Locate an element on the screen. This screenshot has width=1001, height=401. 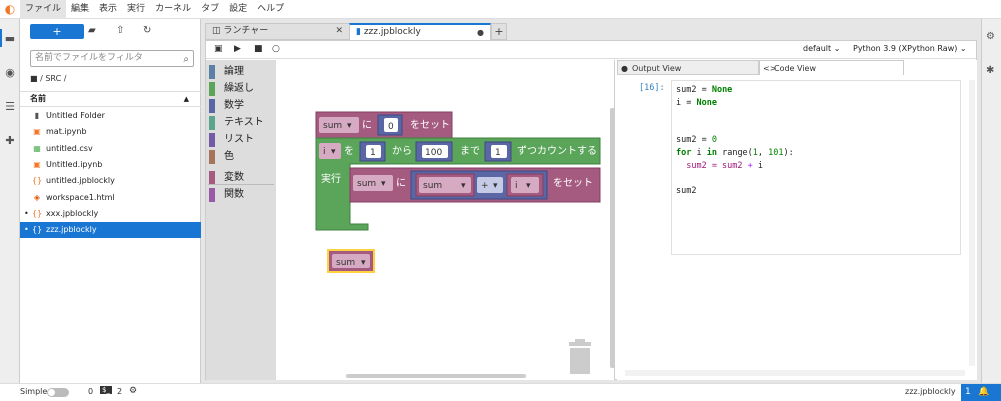
horizontal-scrollbar is located at coordinates (436, 376).